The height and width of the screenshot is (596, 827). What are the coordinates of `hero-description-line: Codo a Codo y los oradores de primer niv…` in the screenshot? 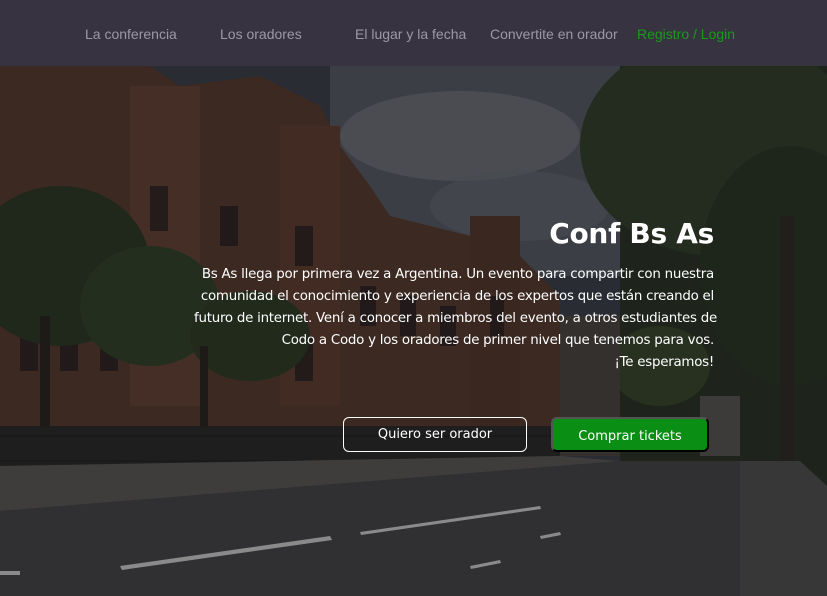 It's located at (498, 340).